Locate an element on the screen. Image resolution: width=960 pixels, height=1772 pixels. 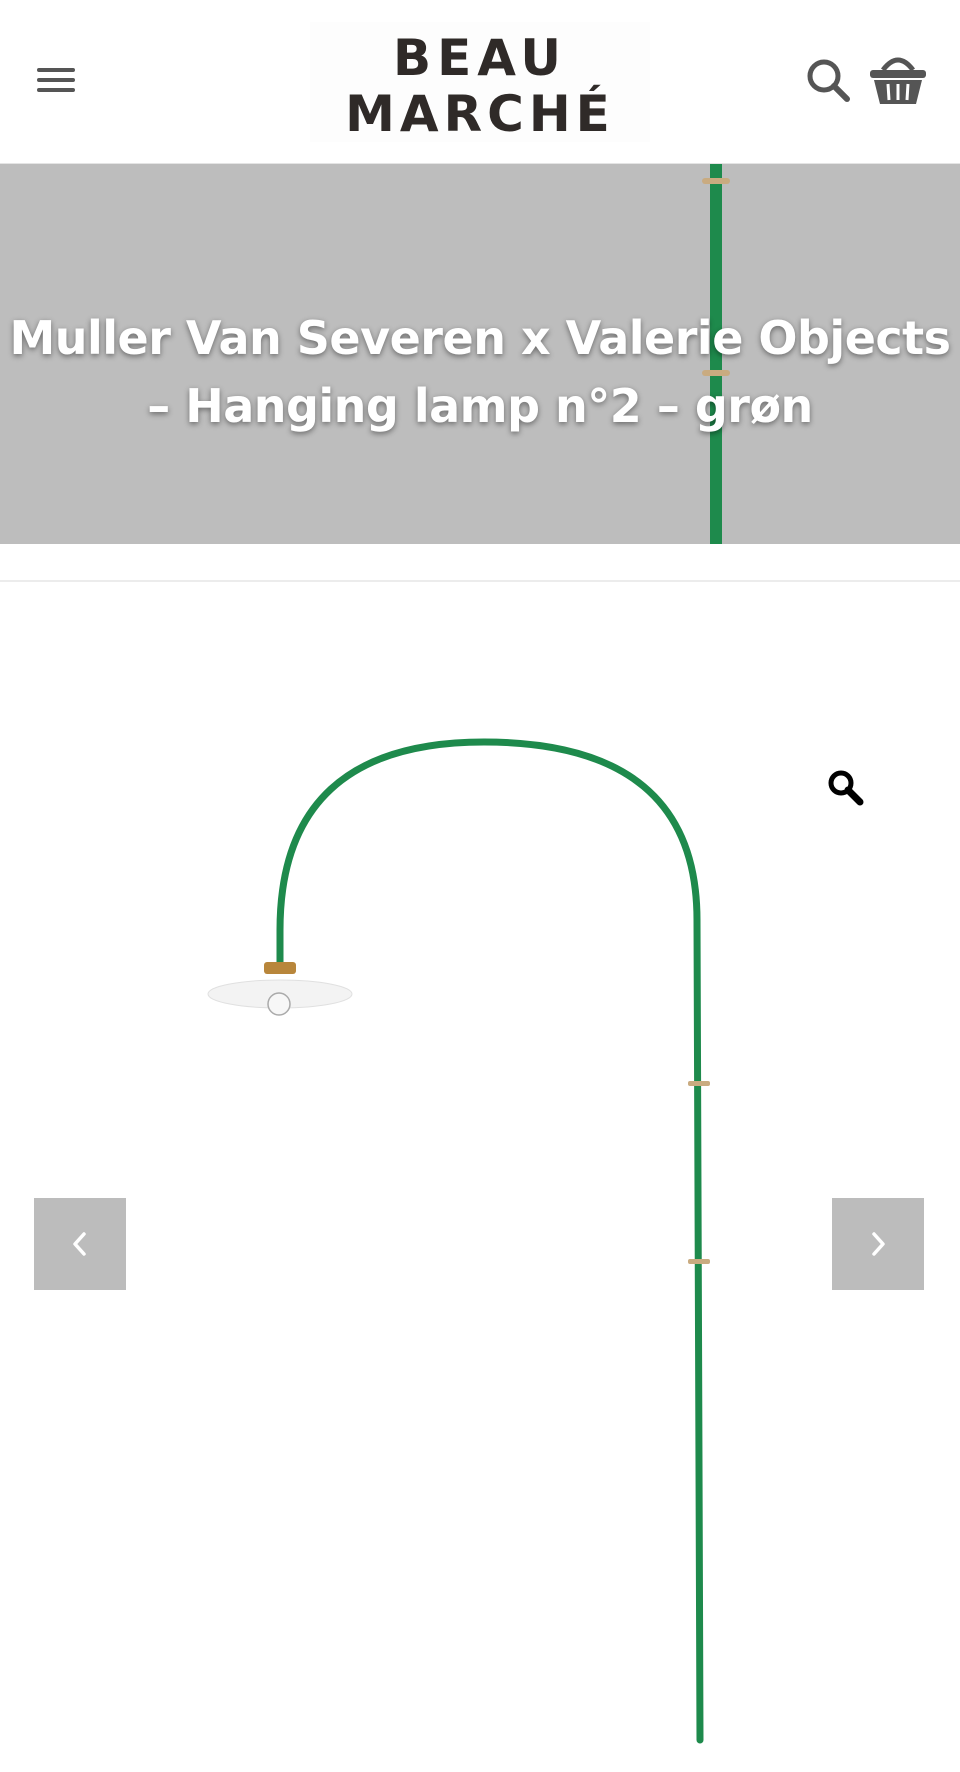
site-header: BEAU MARCHÉ is located at coordinates (480, 82).